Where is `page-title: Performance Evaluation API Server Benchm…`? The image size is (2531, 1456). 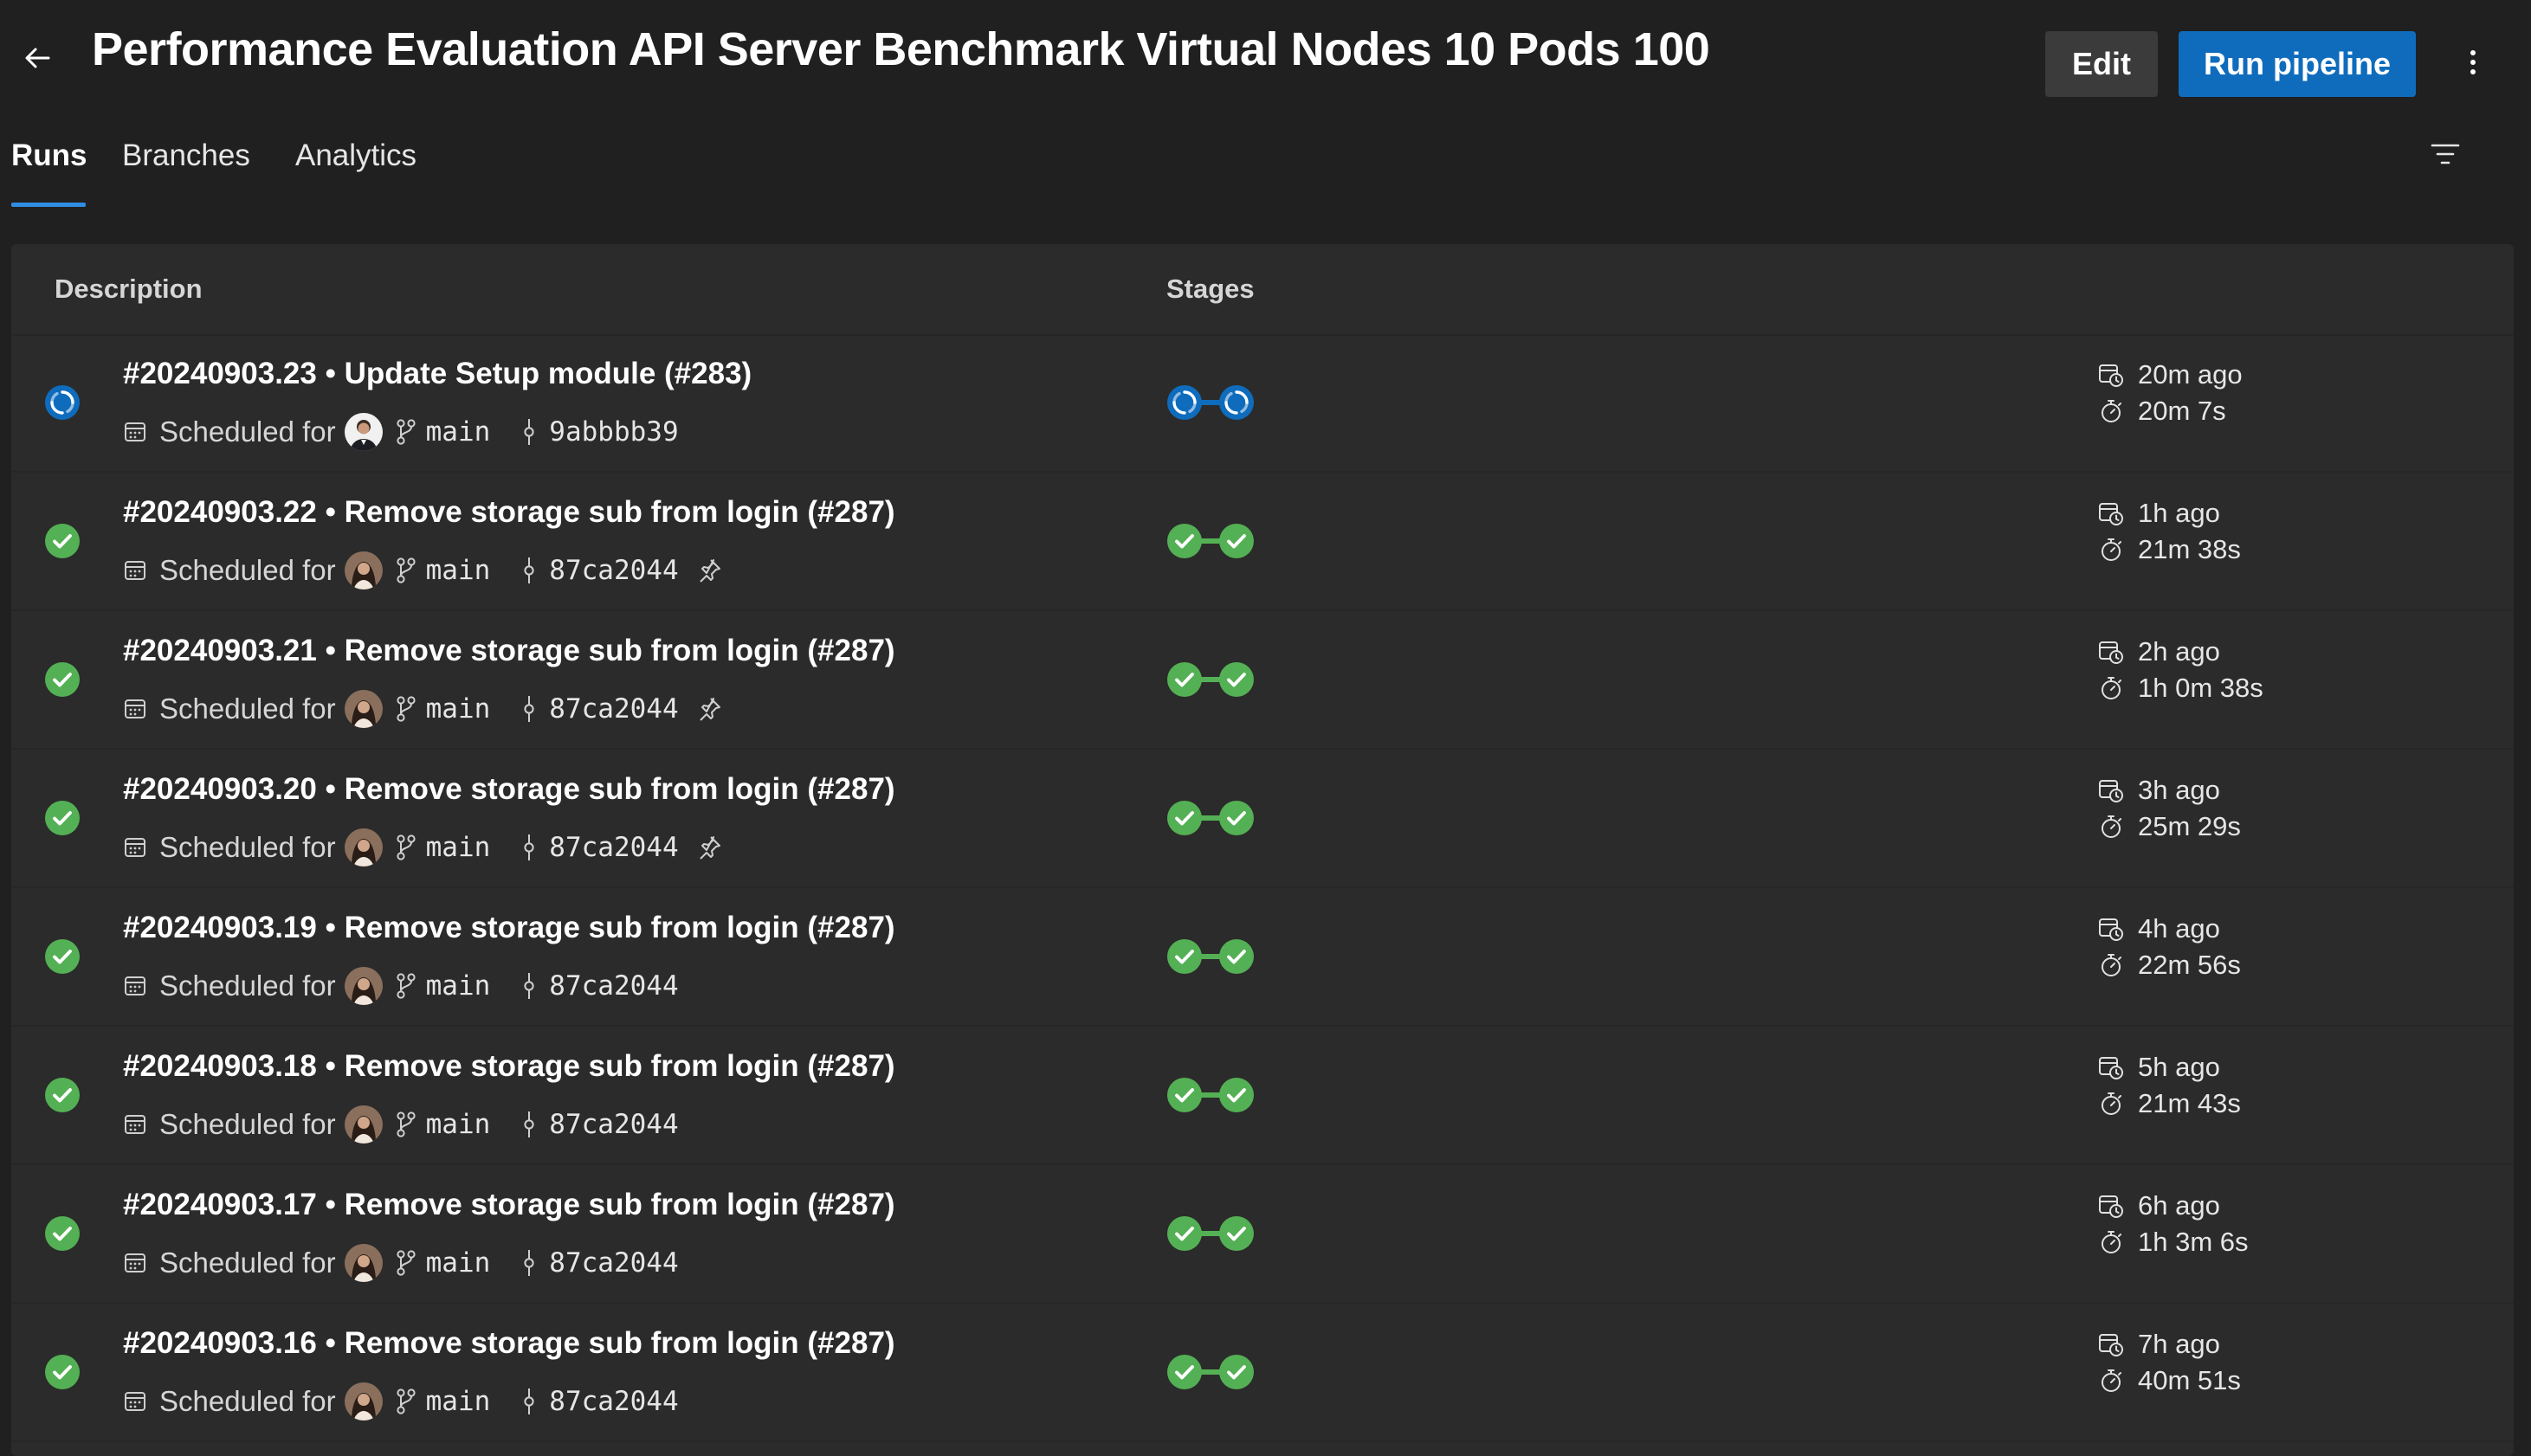
page-title: Performance Evaluation API Server Benchm… is located at coordinates (901, 49).